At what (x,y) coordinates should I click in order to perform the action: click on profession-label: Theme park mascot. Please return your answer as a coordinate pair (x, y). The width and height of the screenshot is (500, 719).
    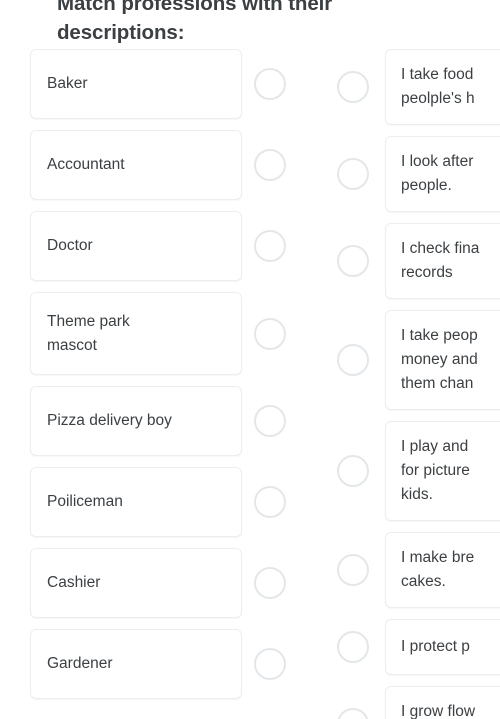
    Looking at the image, I should click on (88, 333).